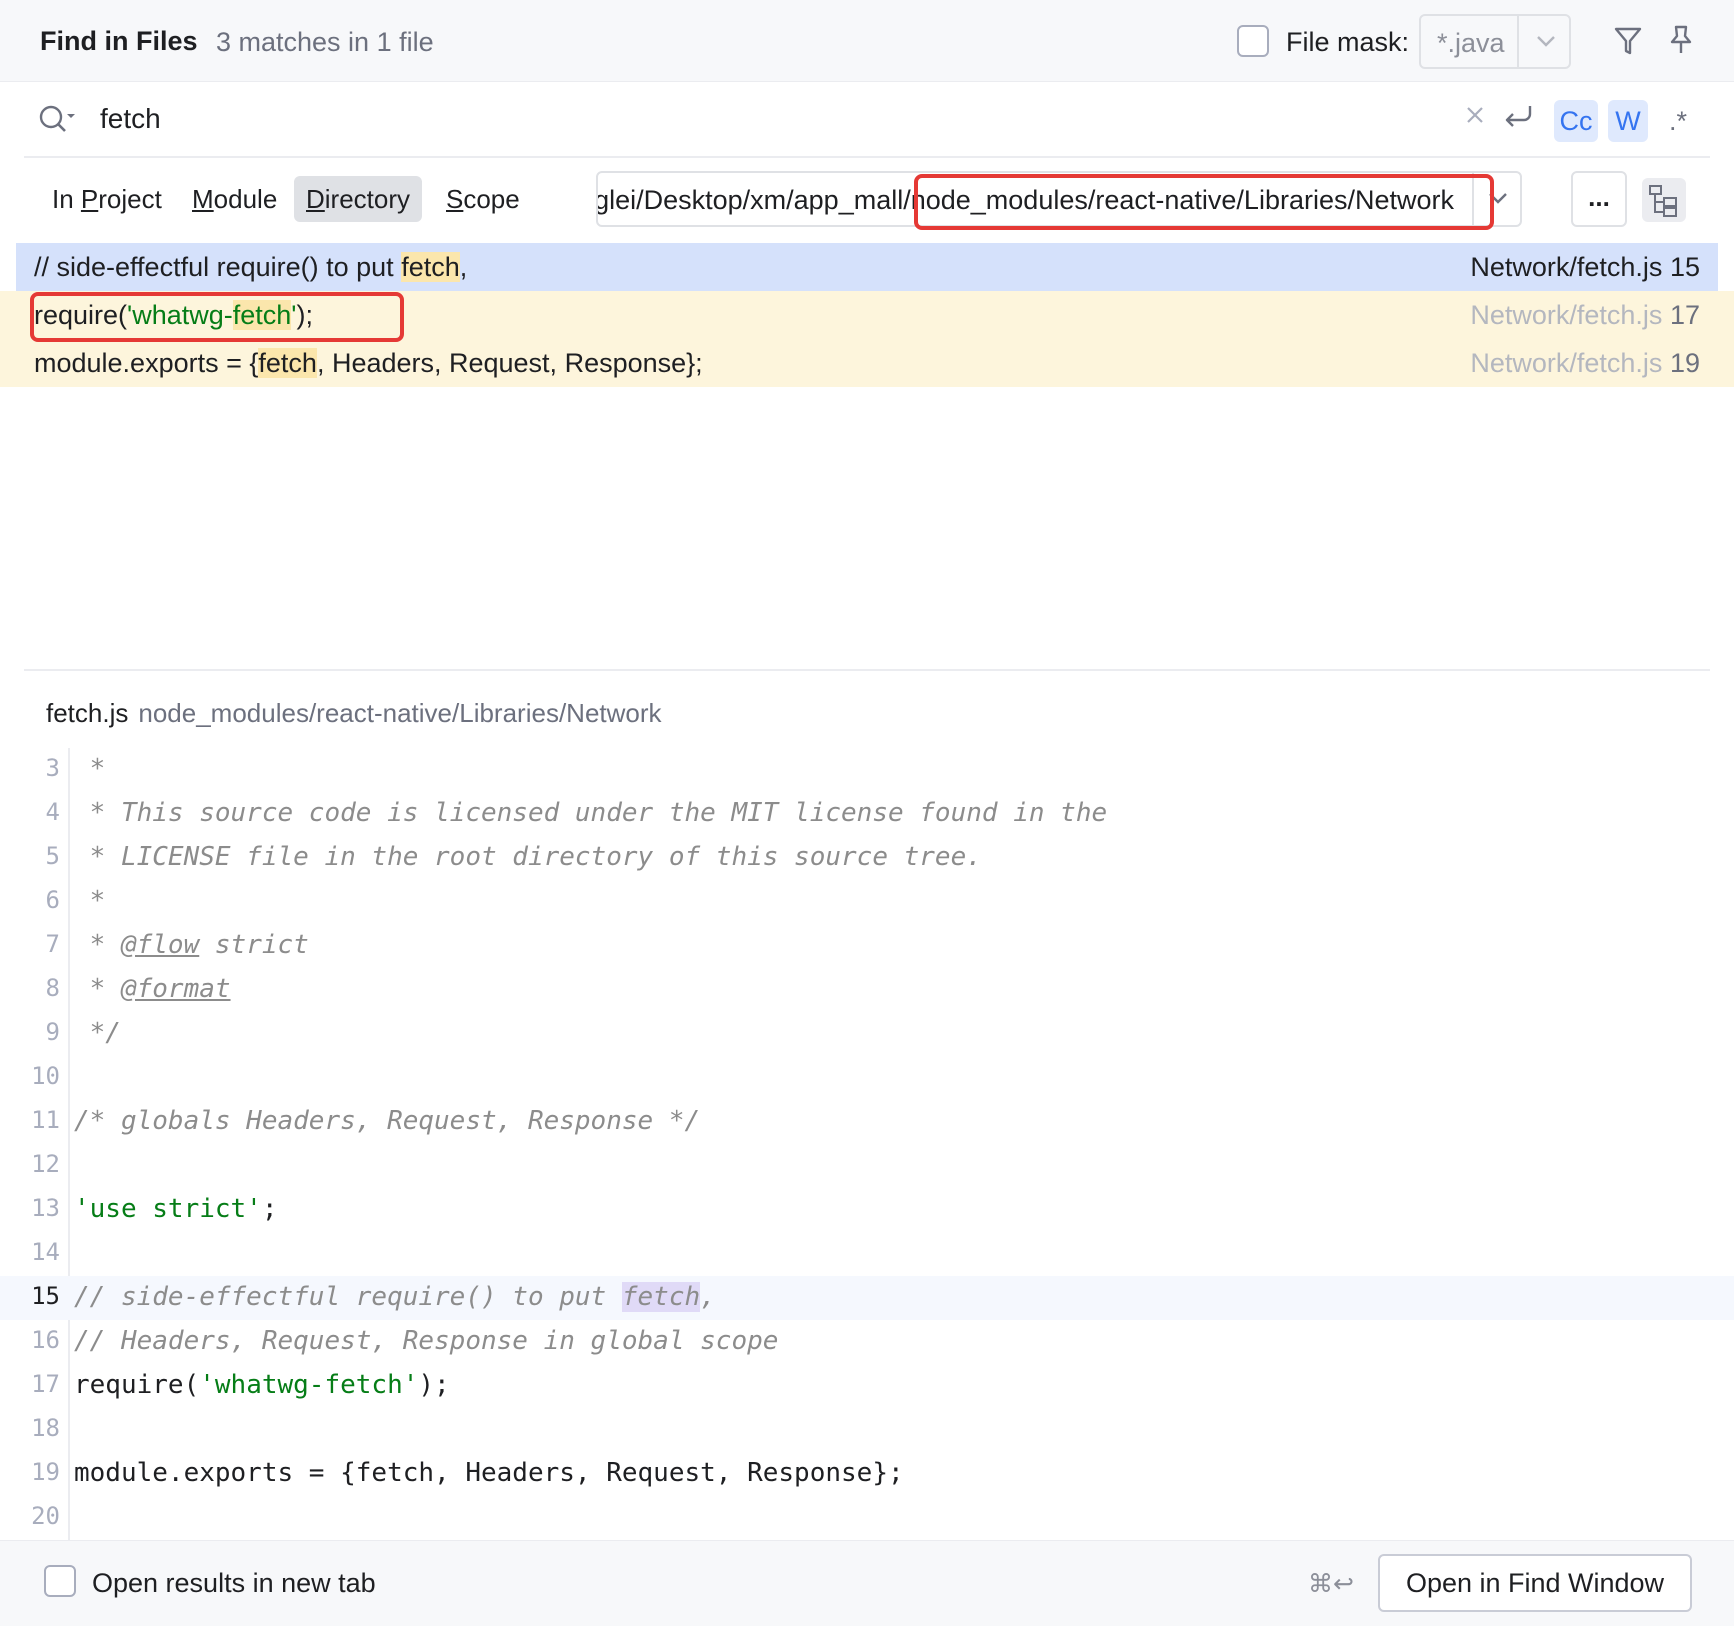 This screenshot has width=1734, height=1626. What do you see at coordinates (45, 1428) in the screenshot?
I see `line-number: 18` at bounding box center [45, 1428].